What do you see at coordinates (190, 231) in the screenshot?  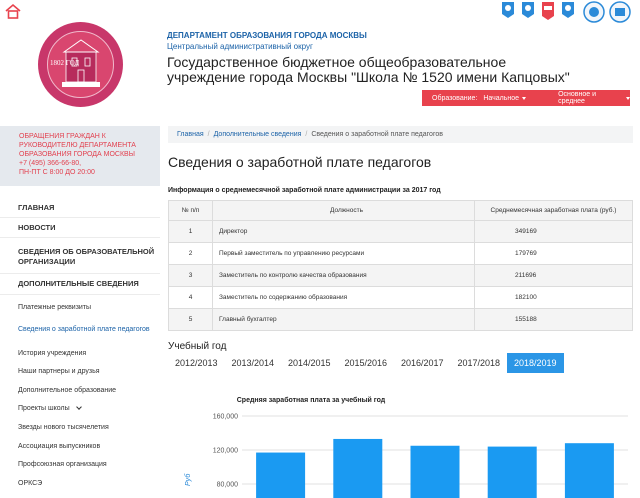 I see `table-cell: 1` at bounding box center [190, 231].